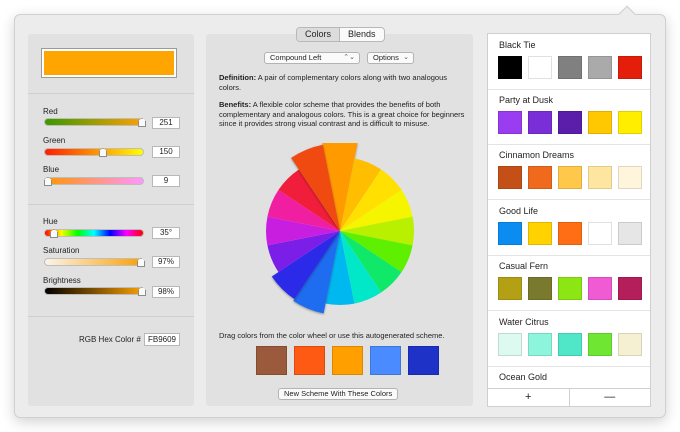 Image resolution: width=680 pixels, height=432 pixels. Describe the element at coordinates (94, 122) in the screenshot. I see `red-slider` at that location.